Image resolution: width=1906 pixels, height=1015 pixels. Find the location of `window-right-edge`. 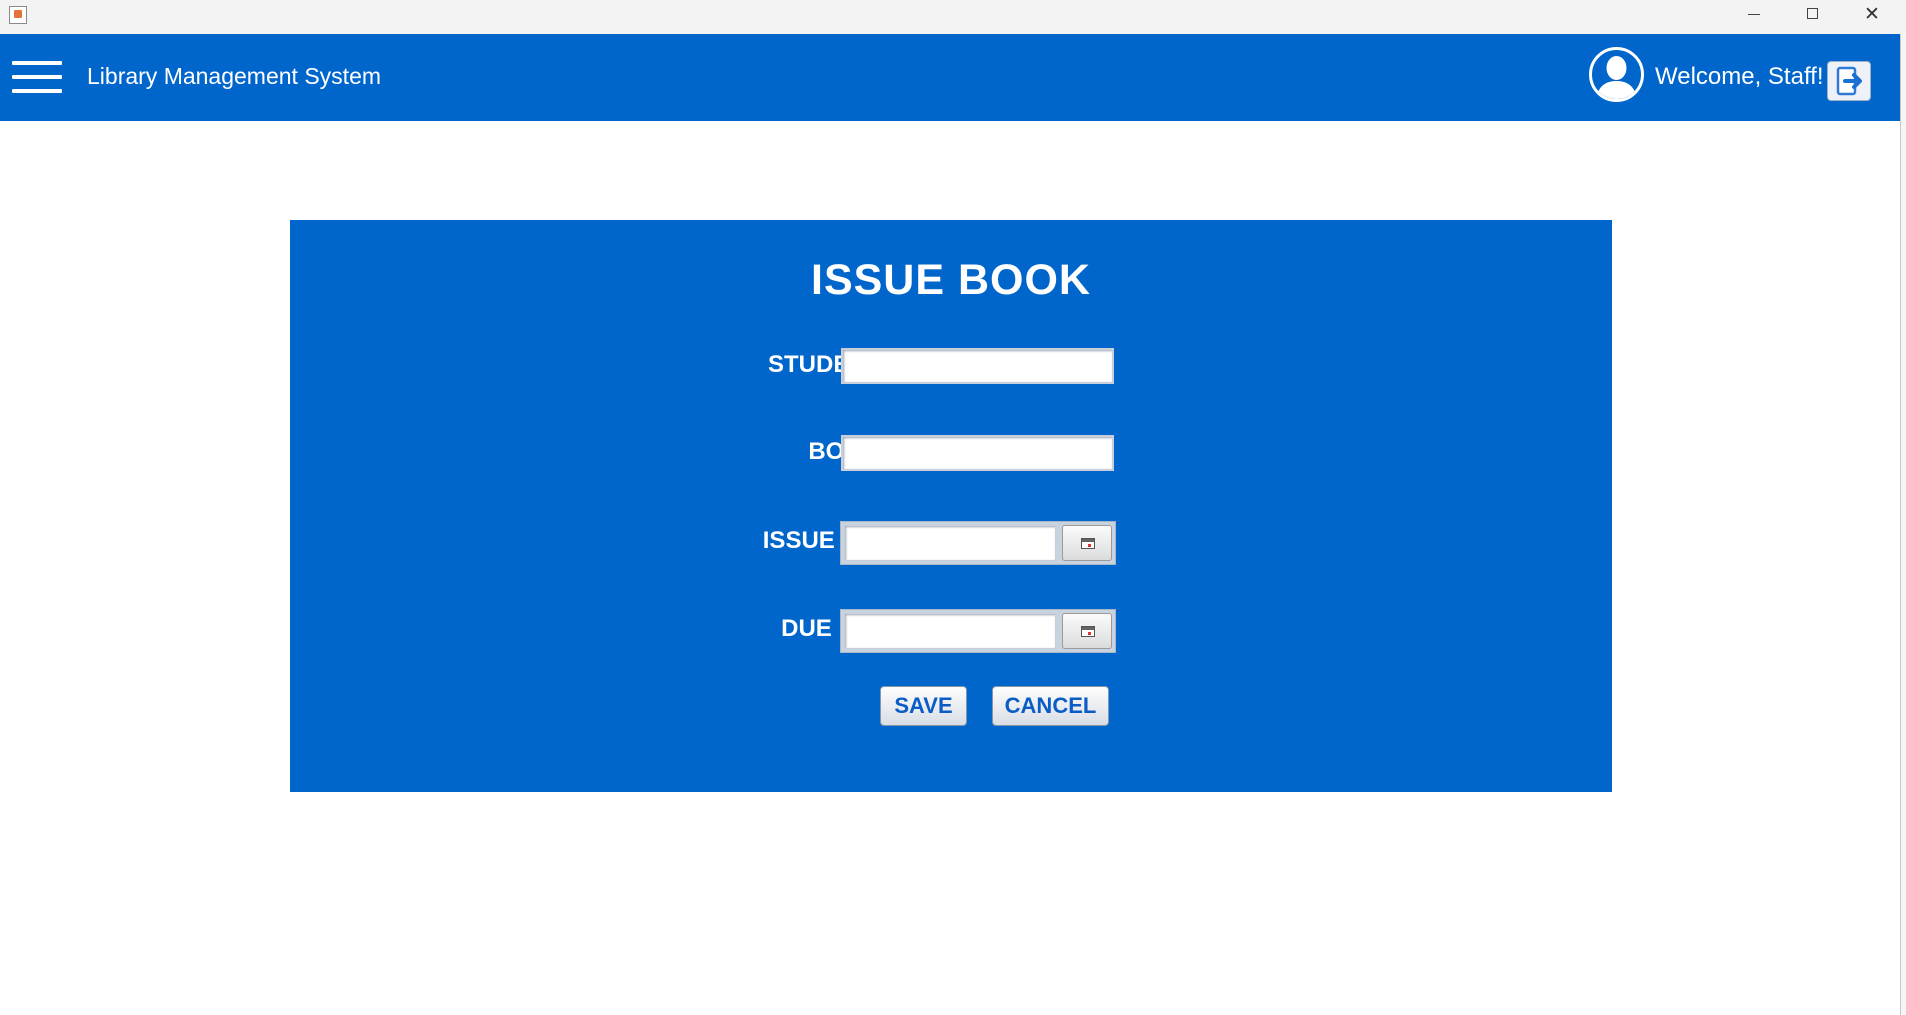

window-right-edge is located at coordinates (1903, 524).